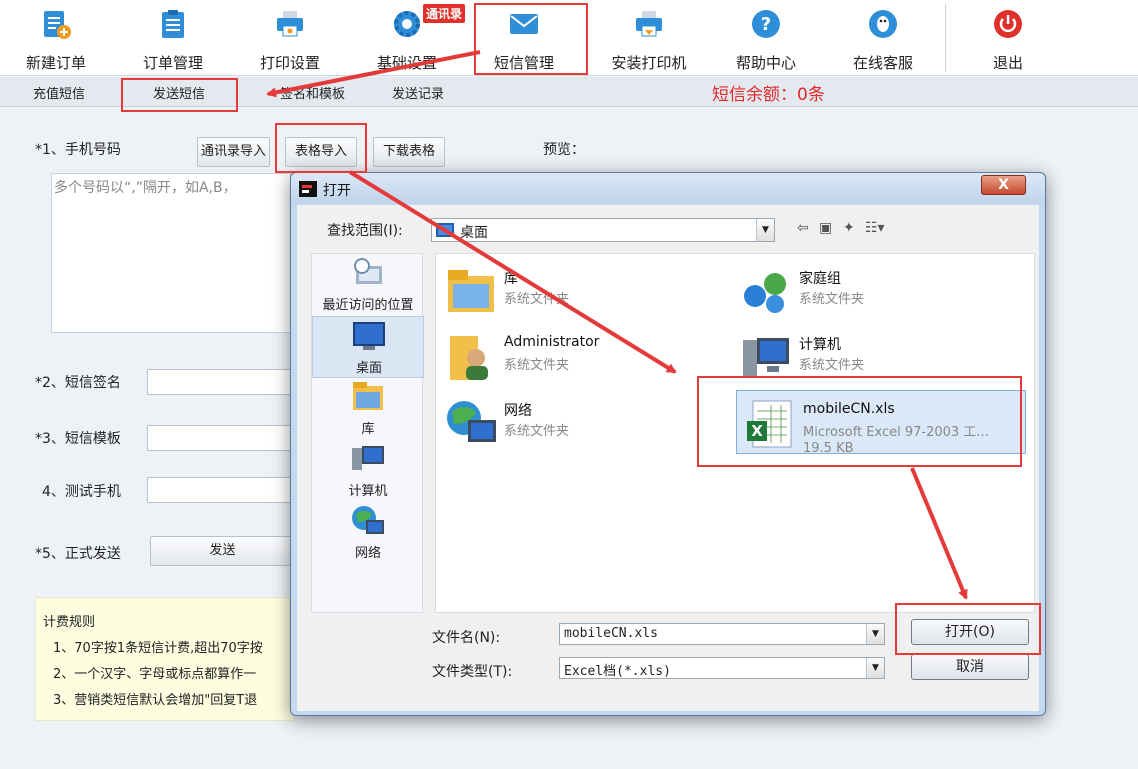 The image size is (1138, 769). Describe the element at coordinates (849, 228) in the screenshot. I see `new-folder-icon: ✦` at that location.